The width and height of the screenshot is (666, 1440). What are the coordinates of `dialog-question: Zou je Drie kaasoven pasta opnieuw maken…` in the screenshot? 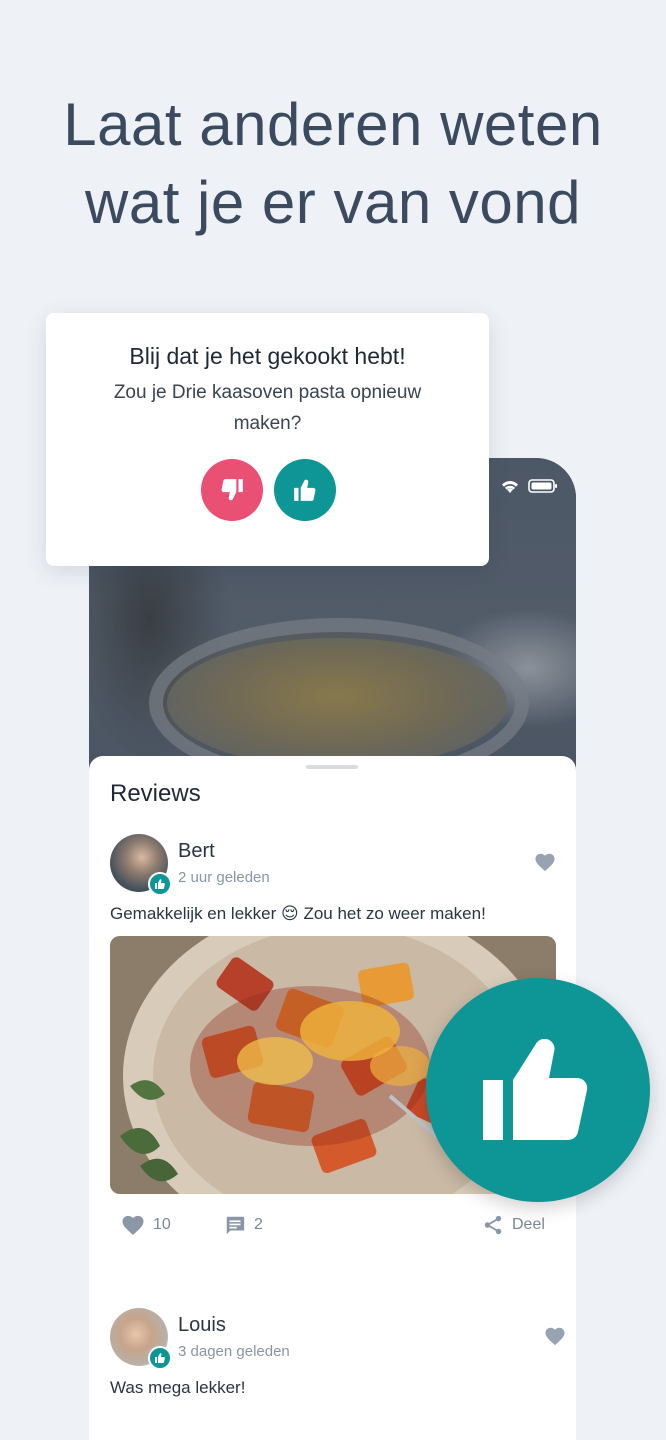 It's located at (267, 408).